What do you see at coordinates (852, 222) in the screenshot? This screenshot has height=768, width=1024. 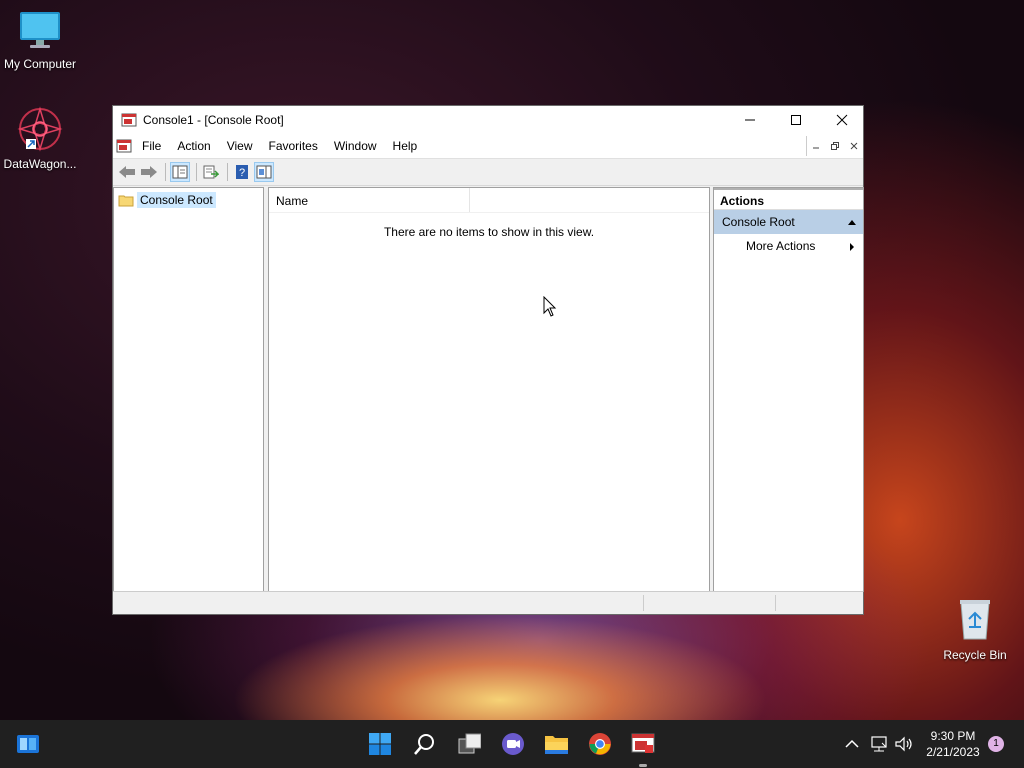 I see `collapse-triangle-icon` at bounding box center [852, 222].